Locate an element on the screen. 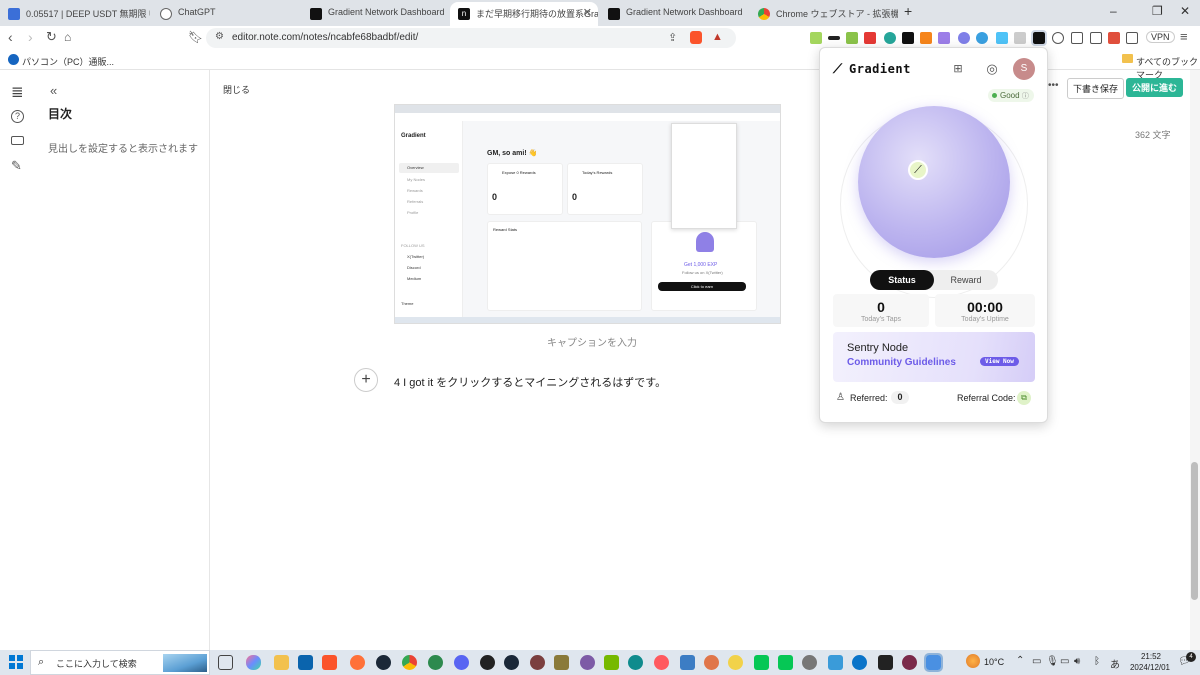 The width and height of the screenshot is (1200, 675). tab-deep-usdt: 0.05517 | DEEP USDT 無期限 USDT-M is located at coordinates (75, 14).